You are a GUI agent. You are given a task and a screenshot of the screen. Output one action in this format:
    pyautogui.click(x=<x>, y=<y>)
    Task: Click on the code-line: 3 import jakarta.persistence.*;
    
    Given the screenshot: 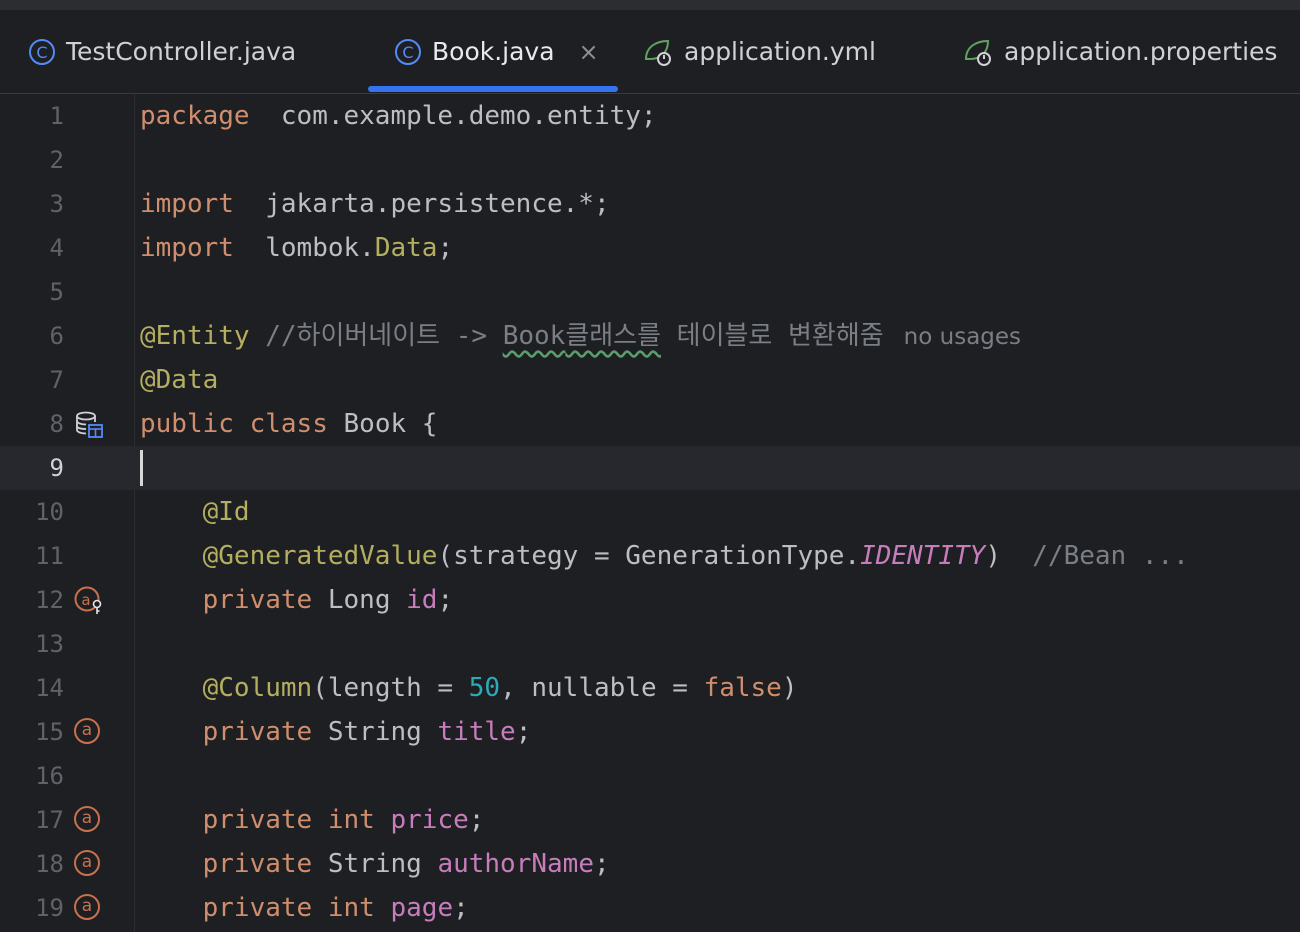 What is the action you would take?
    pyautogui.click(x=650, y=204)
    